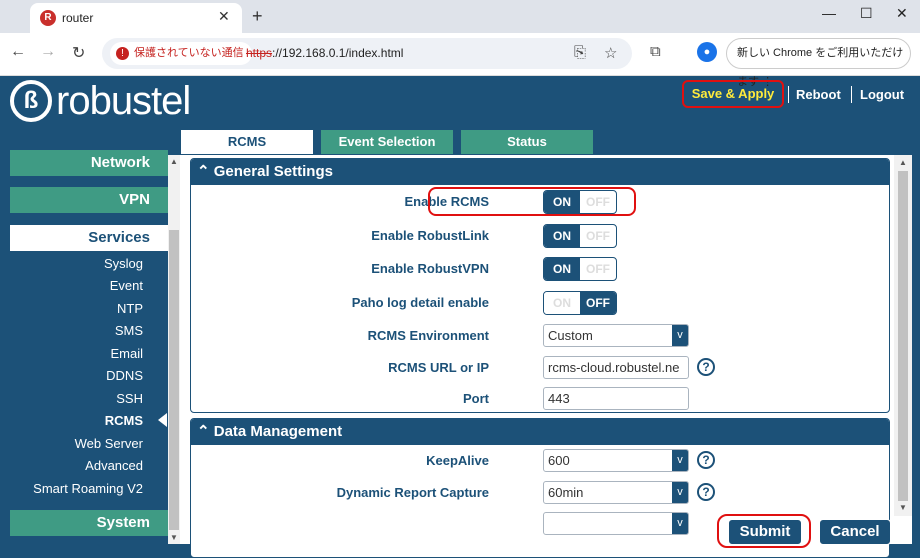  Describe the element at coordinates (540, 432) in the screenshot. I see `data-management-header: ⌃ Data Management` at that location.